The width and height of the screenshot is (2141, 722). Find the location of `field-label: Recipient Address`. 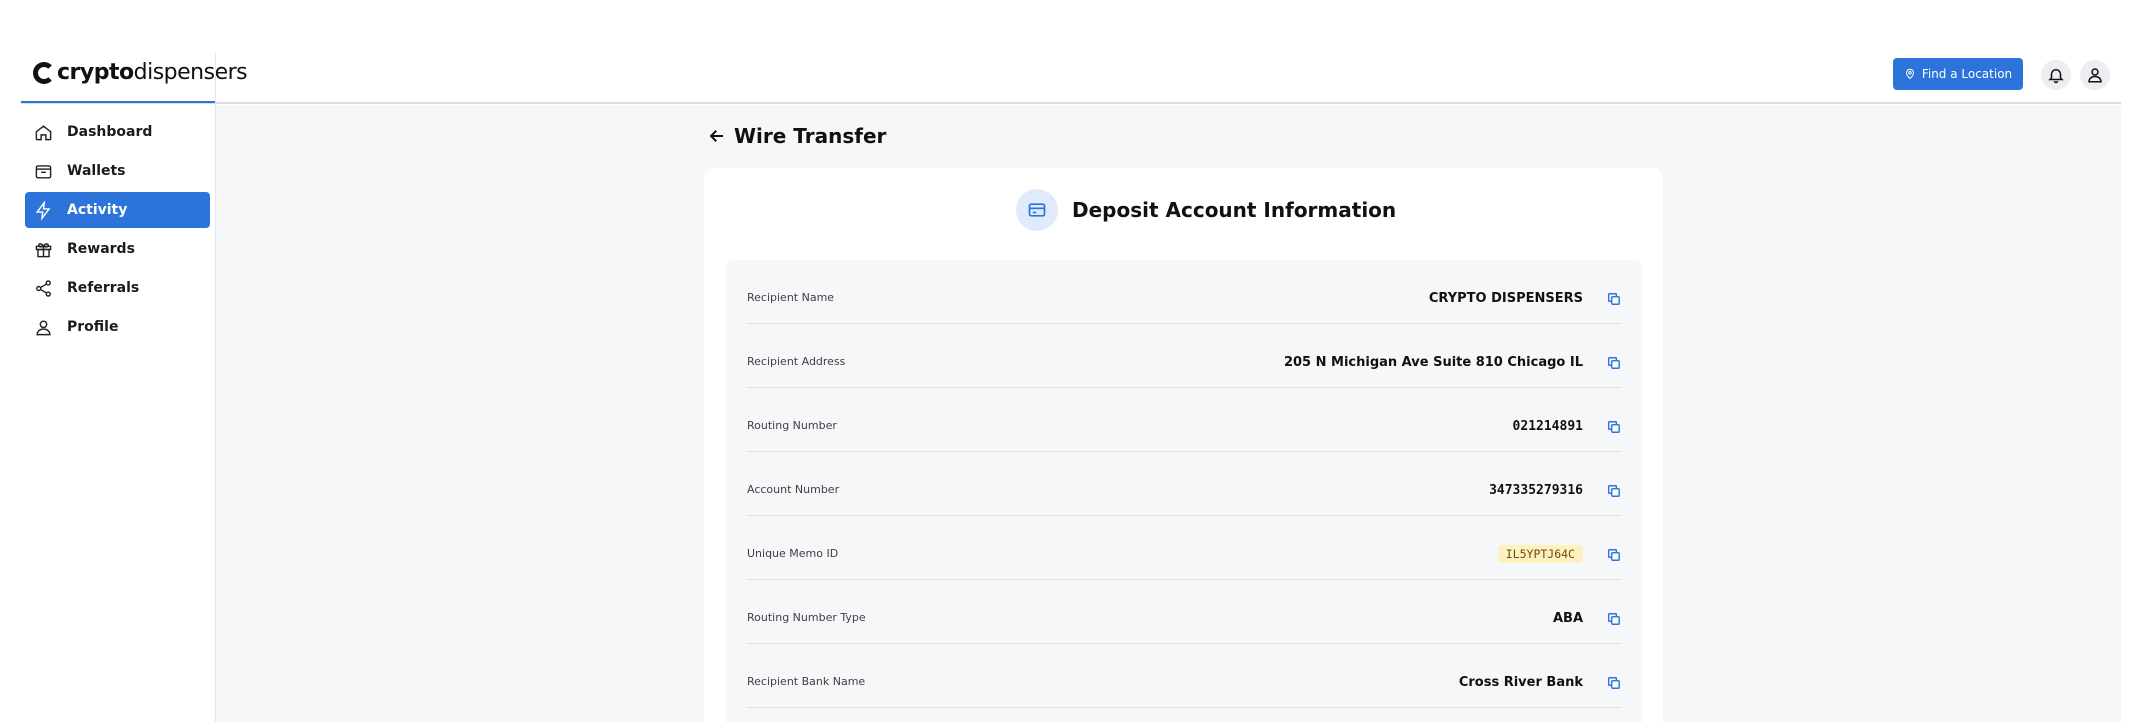

field-label: Recipient Address is located at coordinates (796, 361).